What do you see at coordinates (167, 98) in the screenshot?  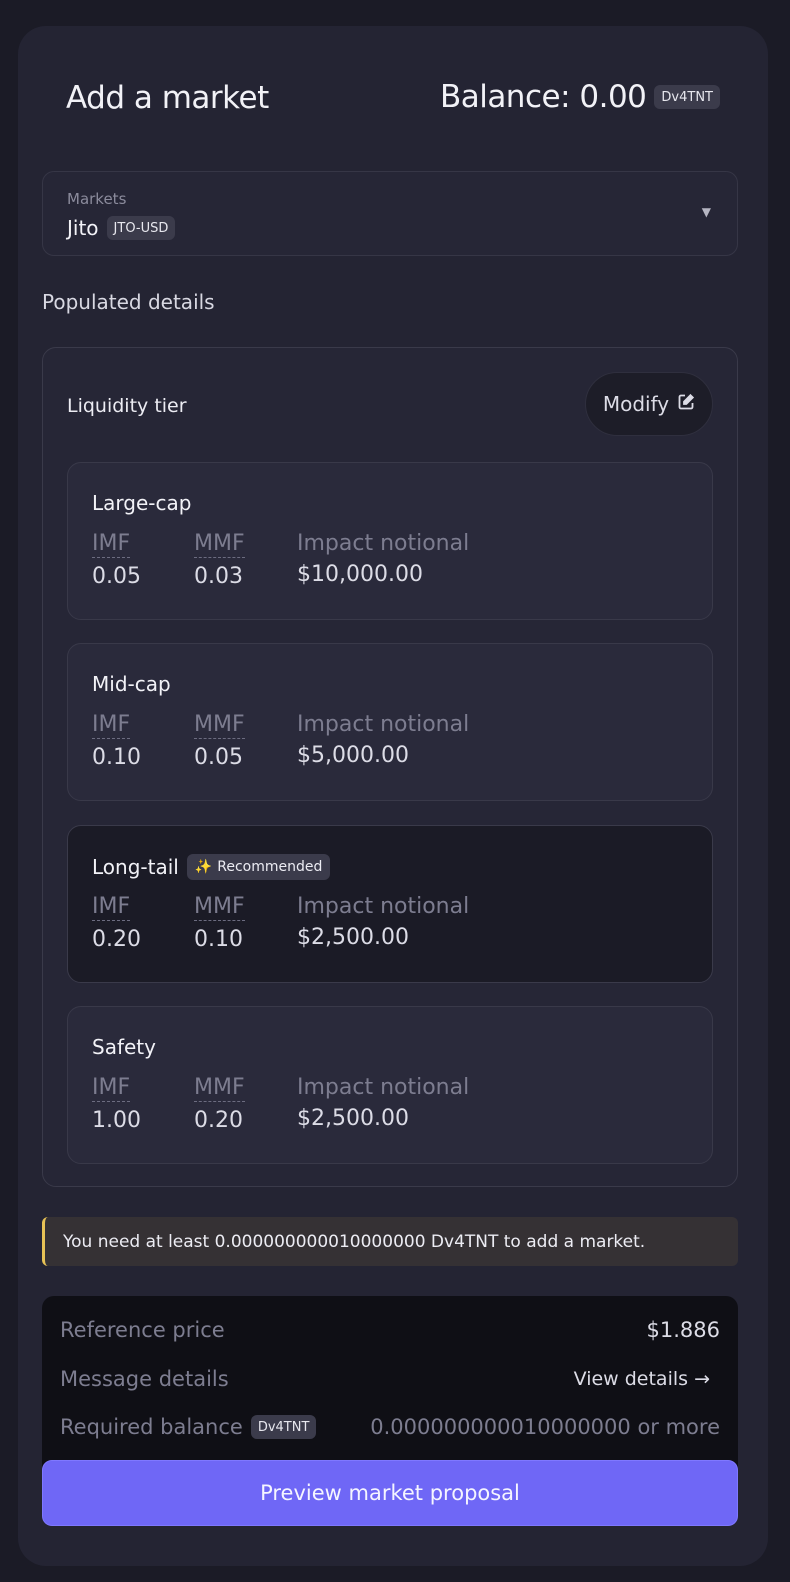 I see `dialog-title: Add a market` at bounding box center [167, 98].